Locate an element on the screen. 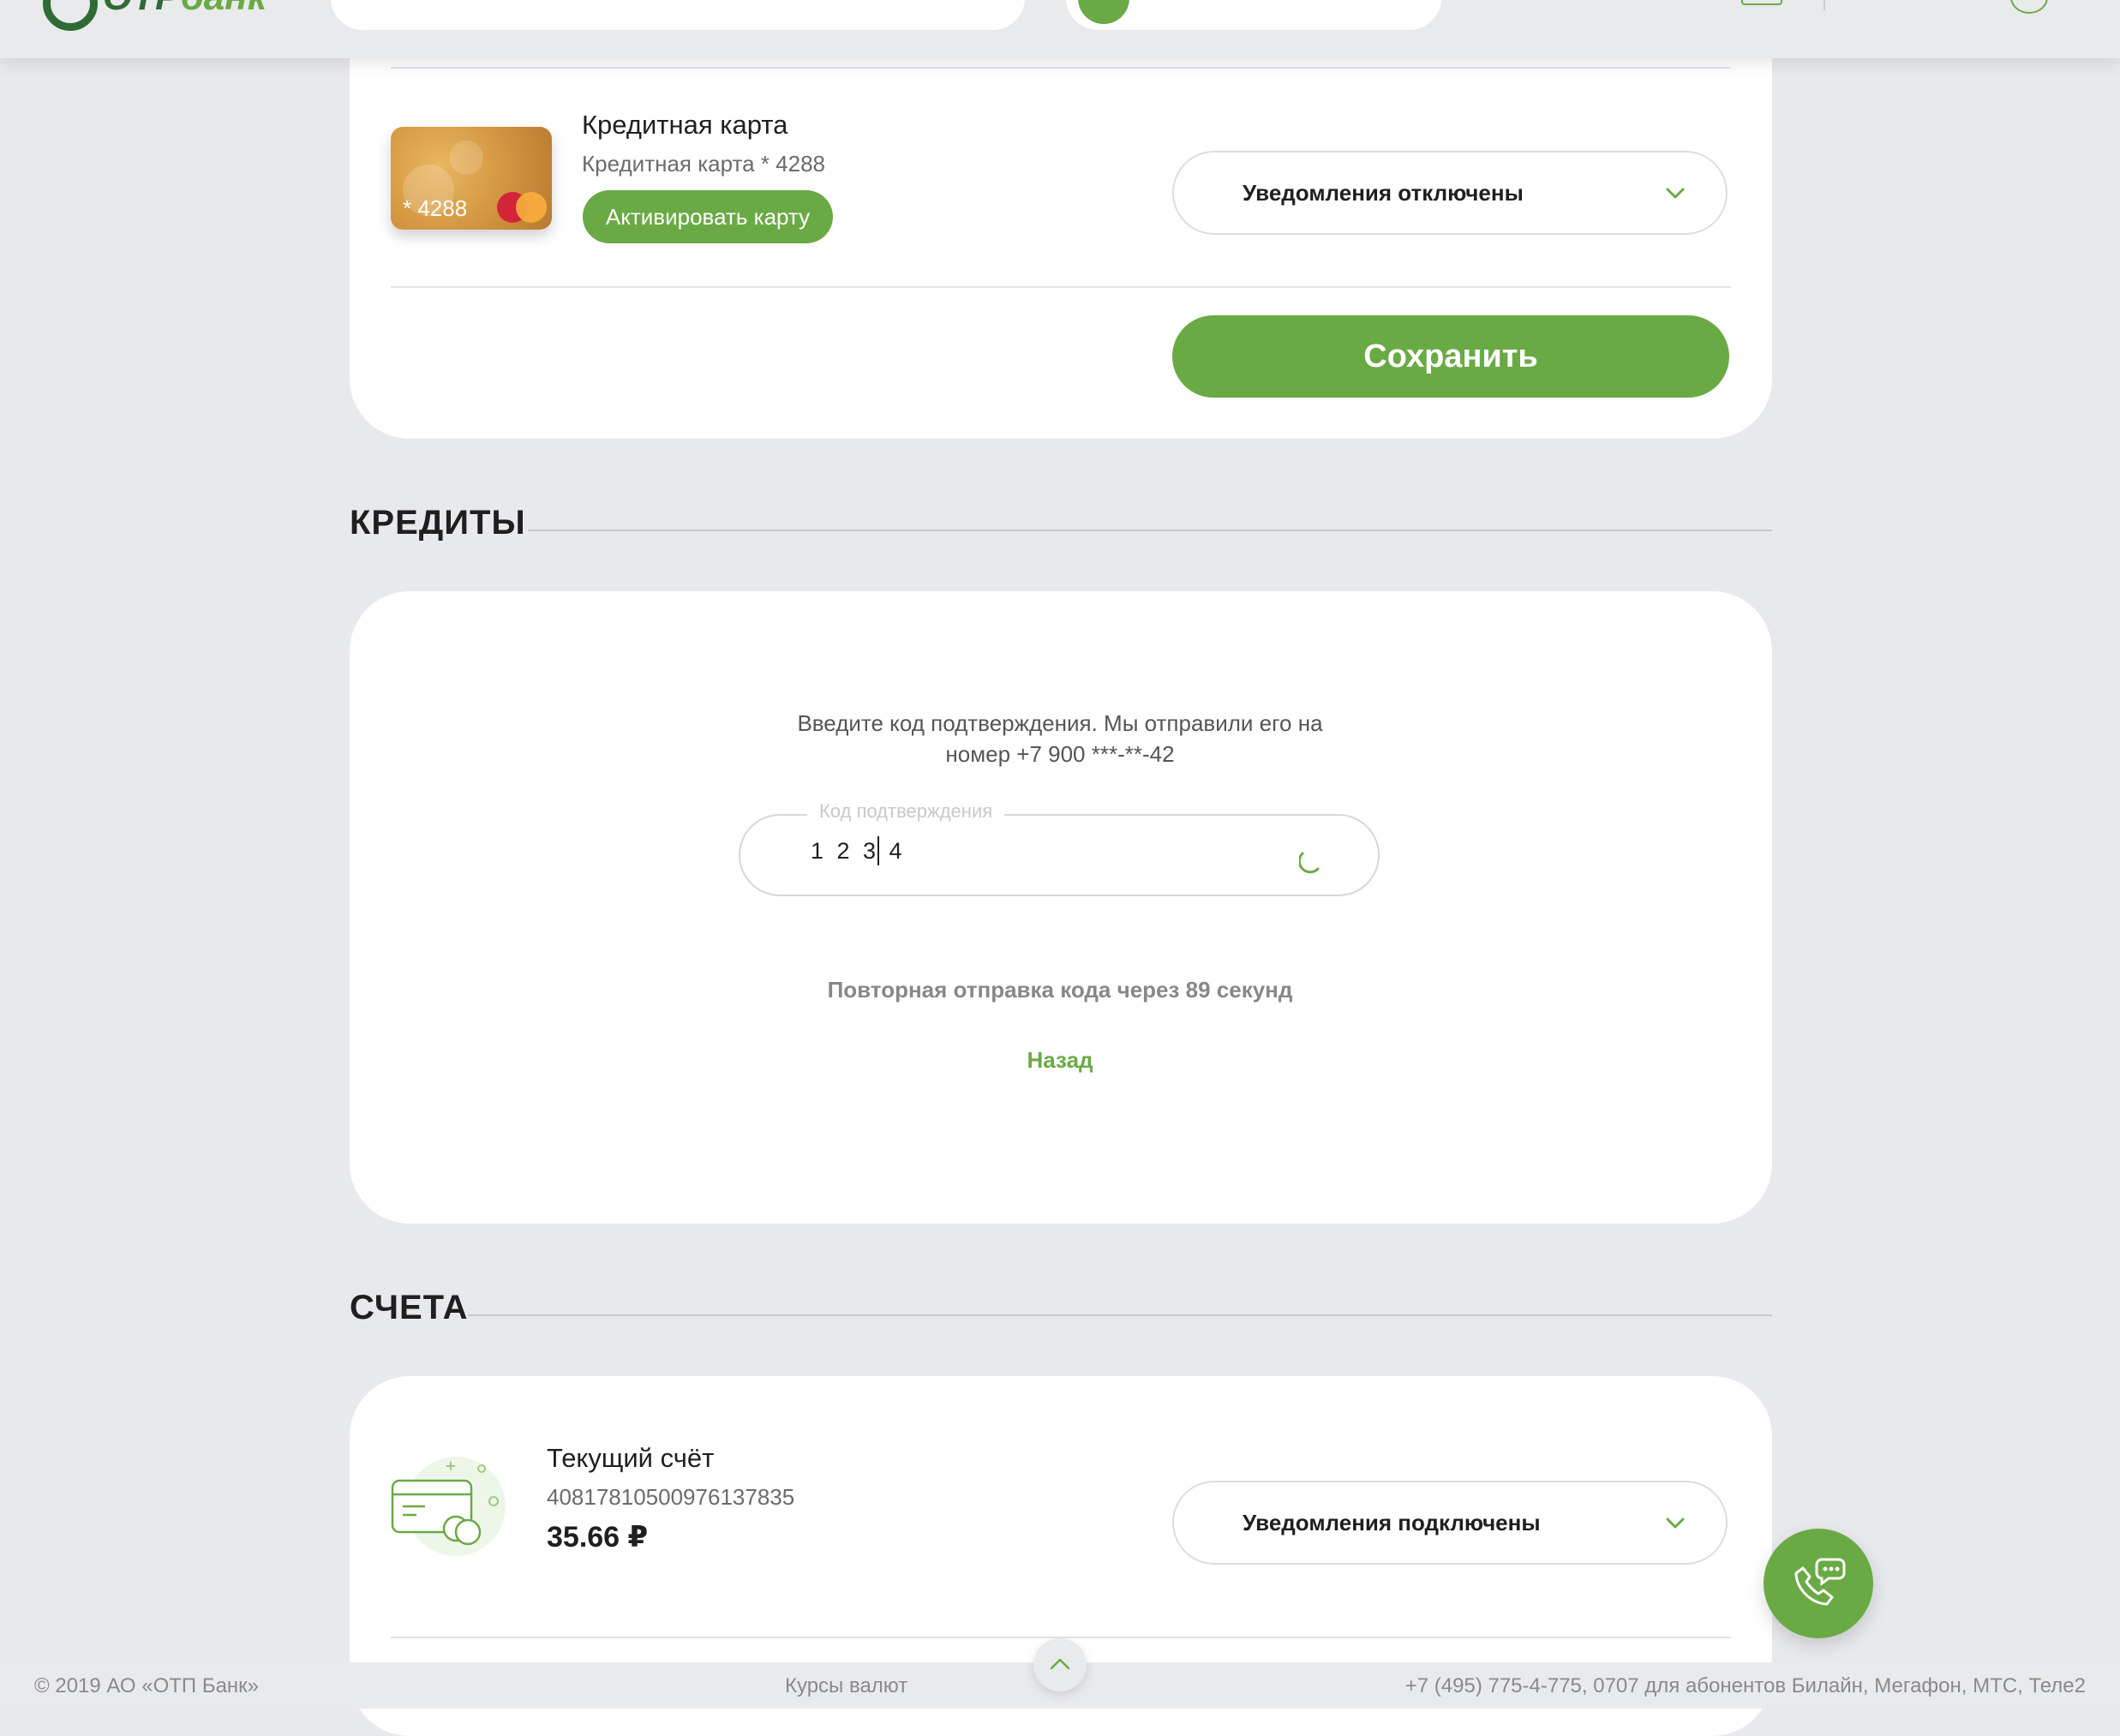 This screenshot has height=1736, width=2120. select-value: Уведомления отключены is located at coordinates (1383, 193).